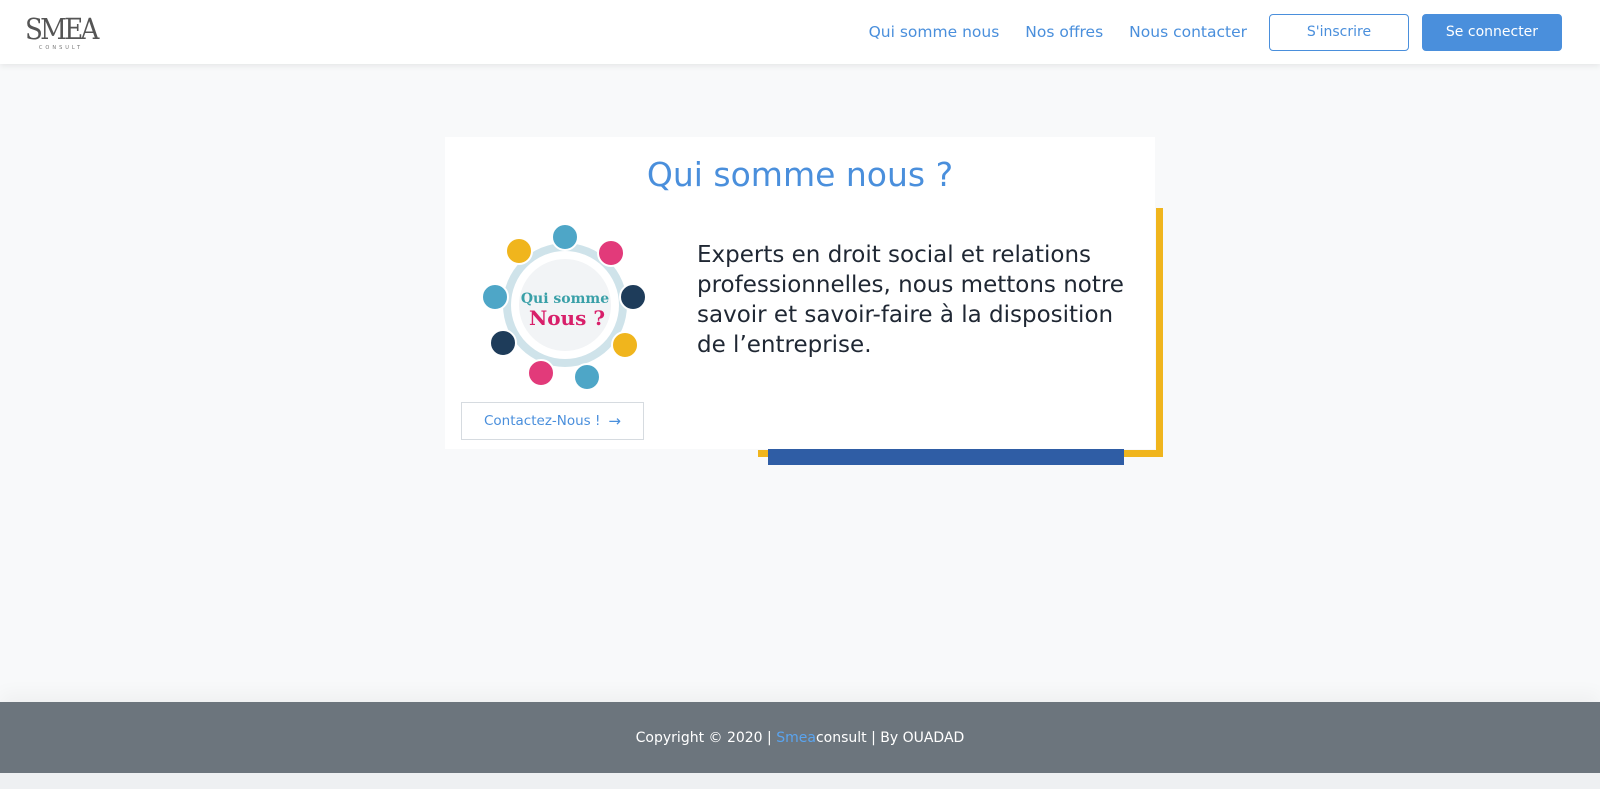  What do you see at coordinates (1492, 32) in the screenshot?
I see `login-button: Se connecter` at bounding box center [1492, 32].